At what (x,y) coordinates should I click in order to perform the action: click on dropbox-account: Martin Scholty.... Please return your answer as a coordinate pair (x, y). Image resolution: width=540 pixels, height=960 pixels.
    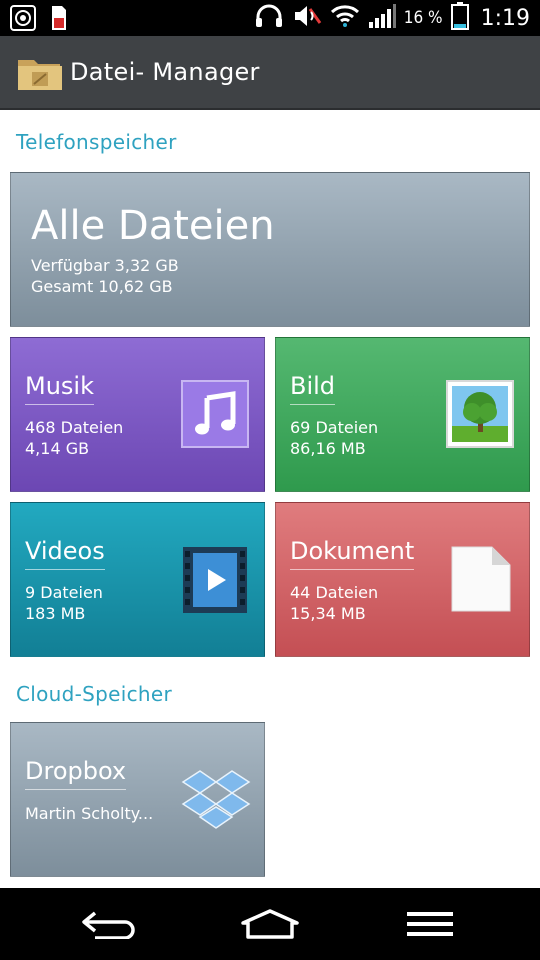
    Looking at the image, I should click on (89, 813).